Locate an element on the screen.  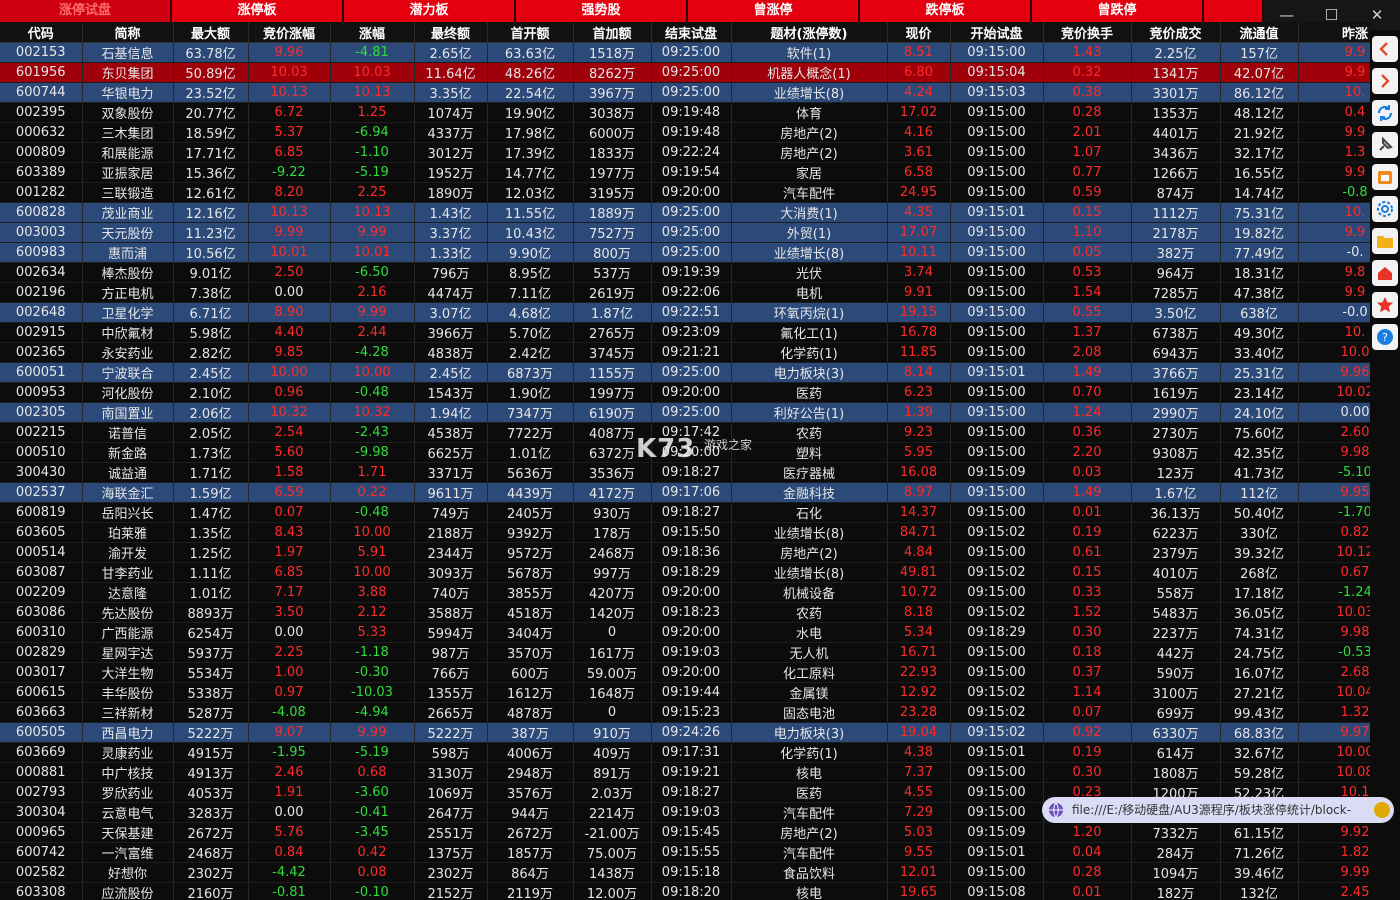
url-status-tip: file:///E:/移动硬盘/AU3源程序/板块涨停统计/block- is located at coordinates (1218, 810).